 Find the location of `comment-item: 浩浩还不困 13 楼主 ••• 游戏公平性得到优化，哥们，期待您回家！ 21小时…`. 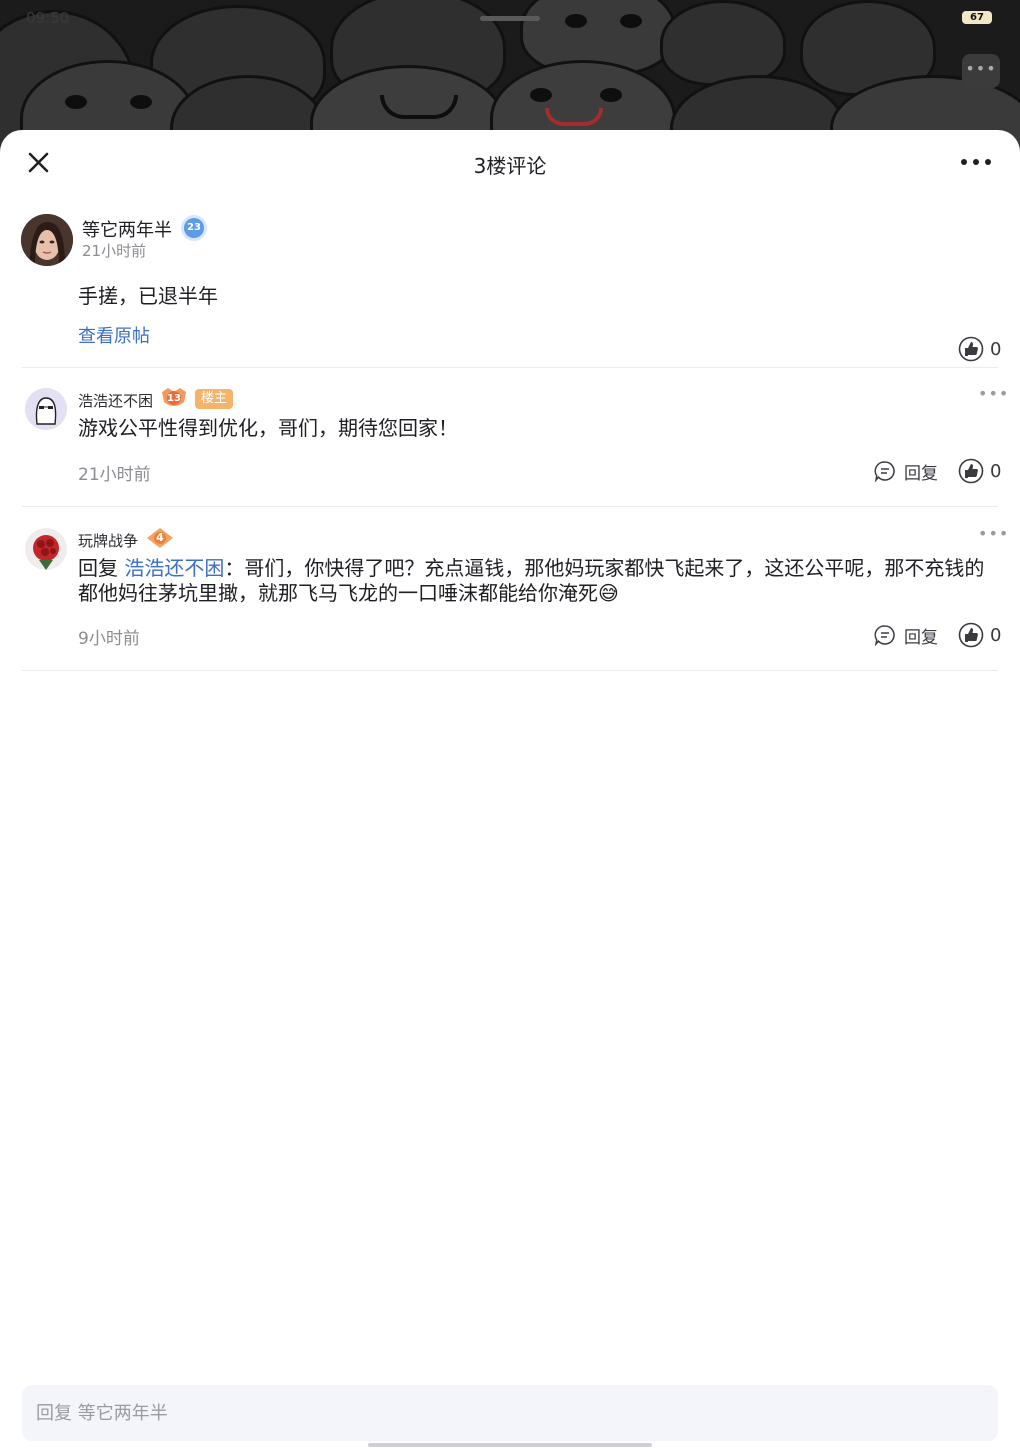

comment-item: 浩浩还不困 13 楼主 ••• 游戏公平性得到优化，哥们，期待您回家！ 21小时… is located at coordinates (510, 447).